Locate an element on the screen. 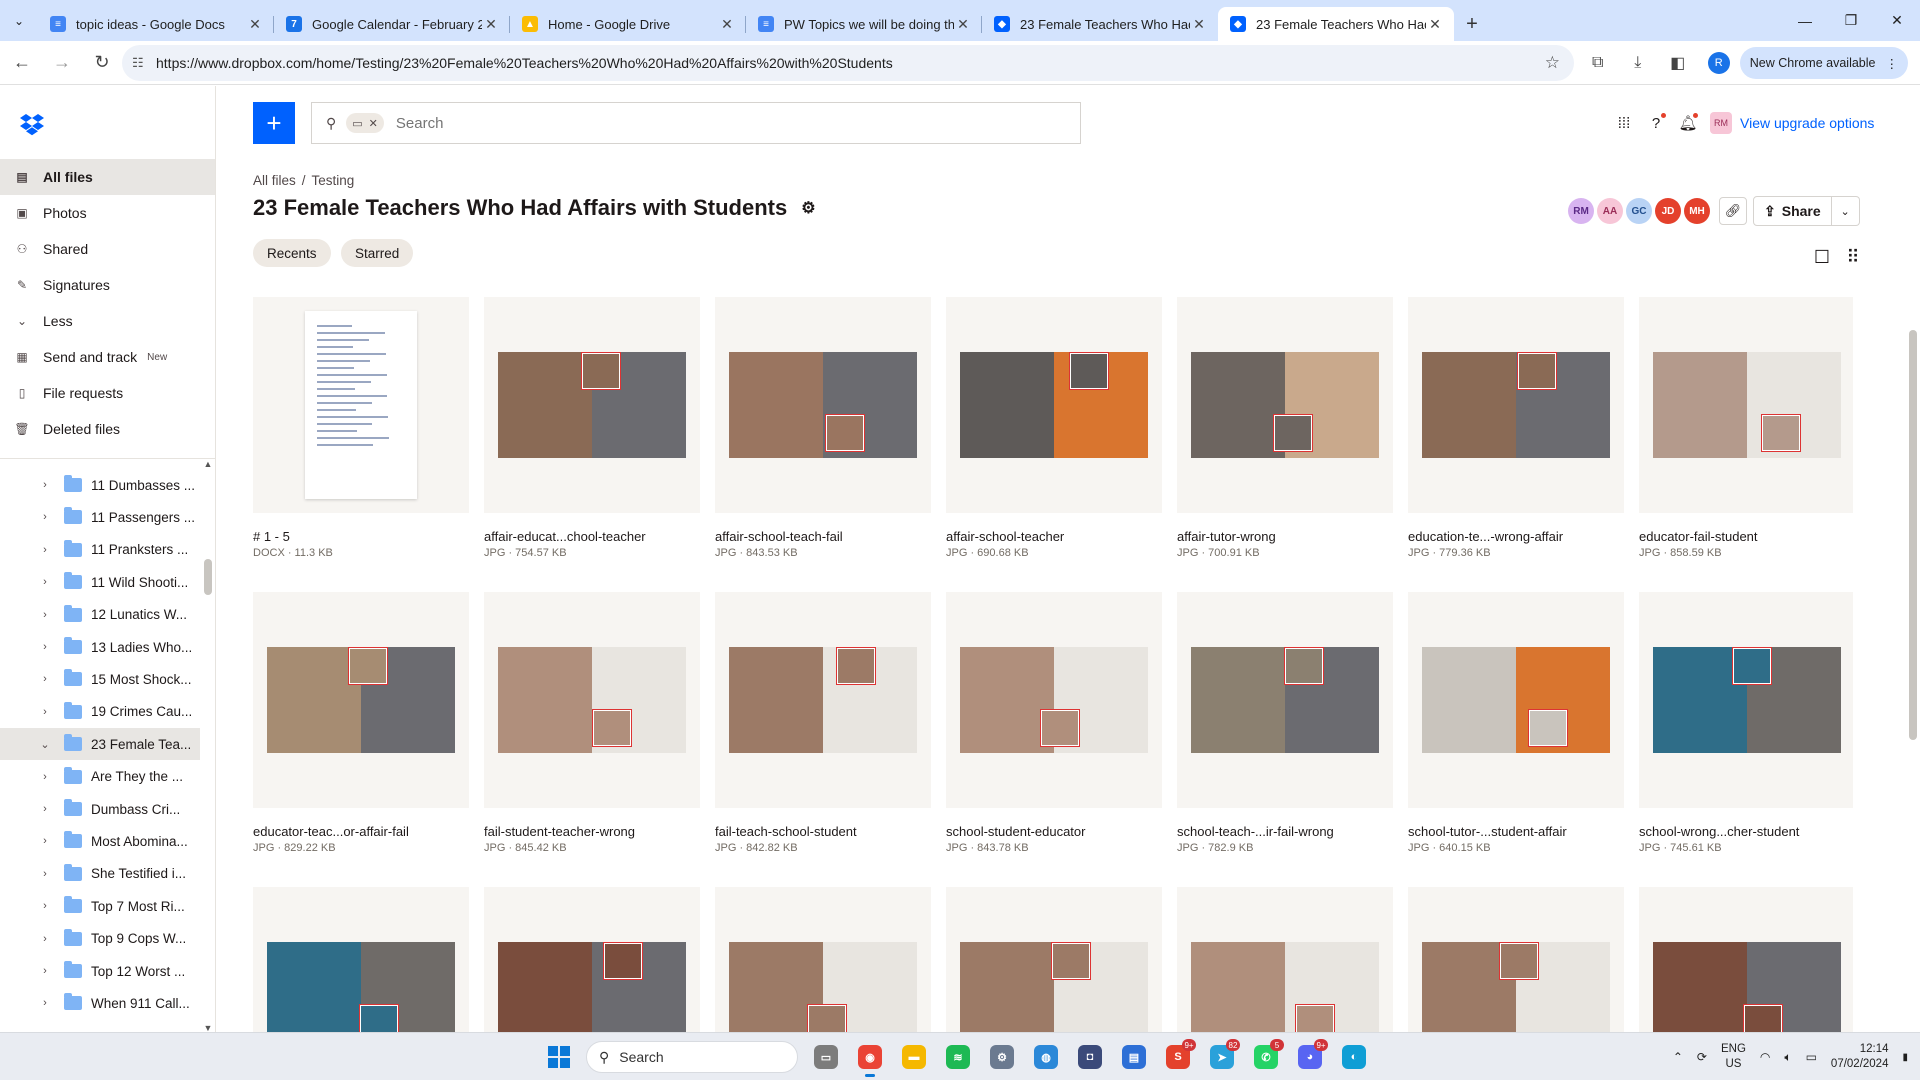  language-indicator: ENG US is located at coordinates (1733, 1057).